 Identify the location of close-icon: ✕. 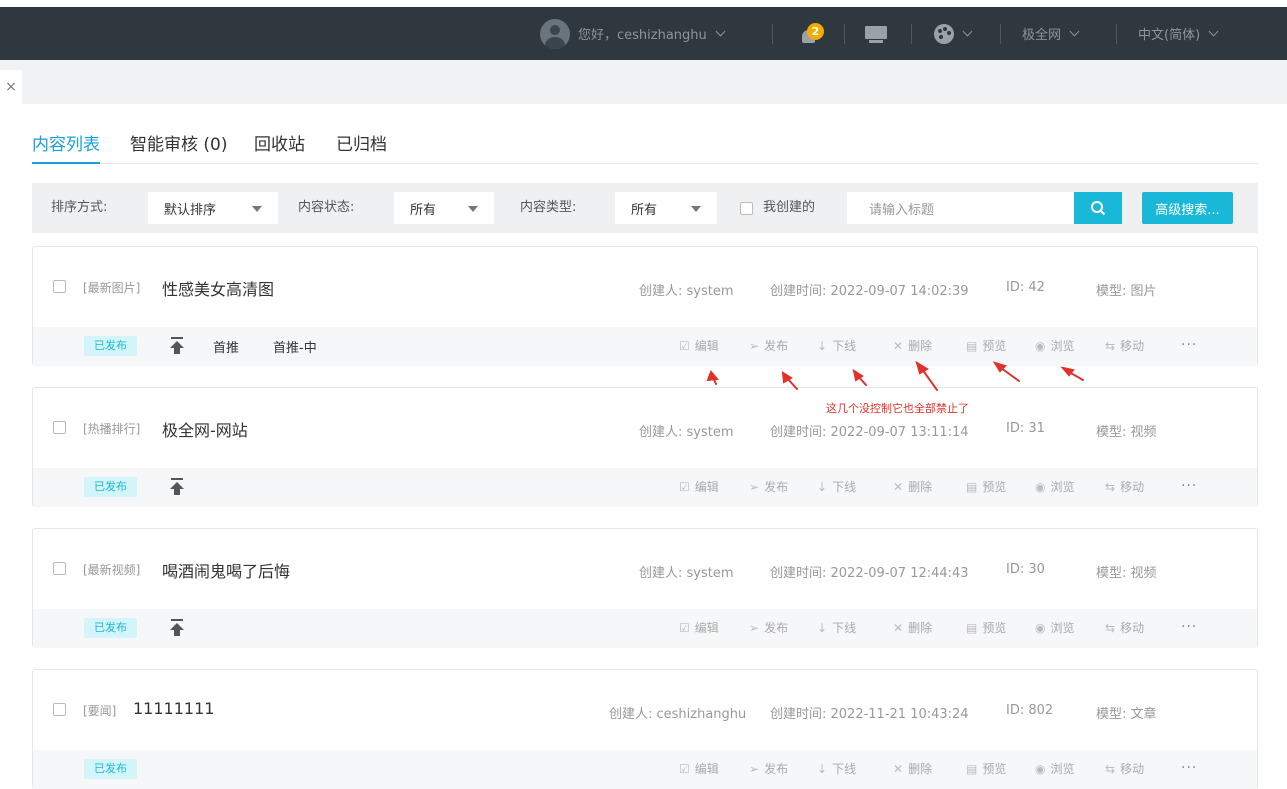
(898, 487).